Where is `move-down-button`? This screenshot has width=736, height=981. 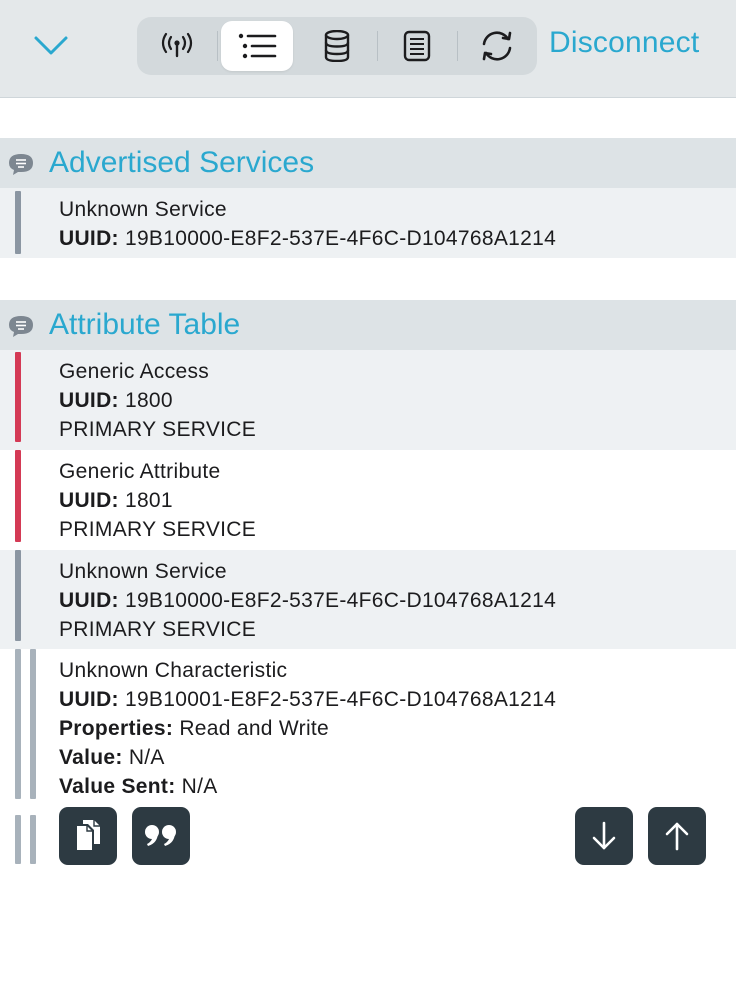
move-down-button is located at coordinates (604, 836).